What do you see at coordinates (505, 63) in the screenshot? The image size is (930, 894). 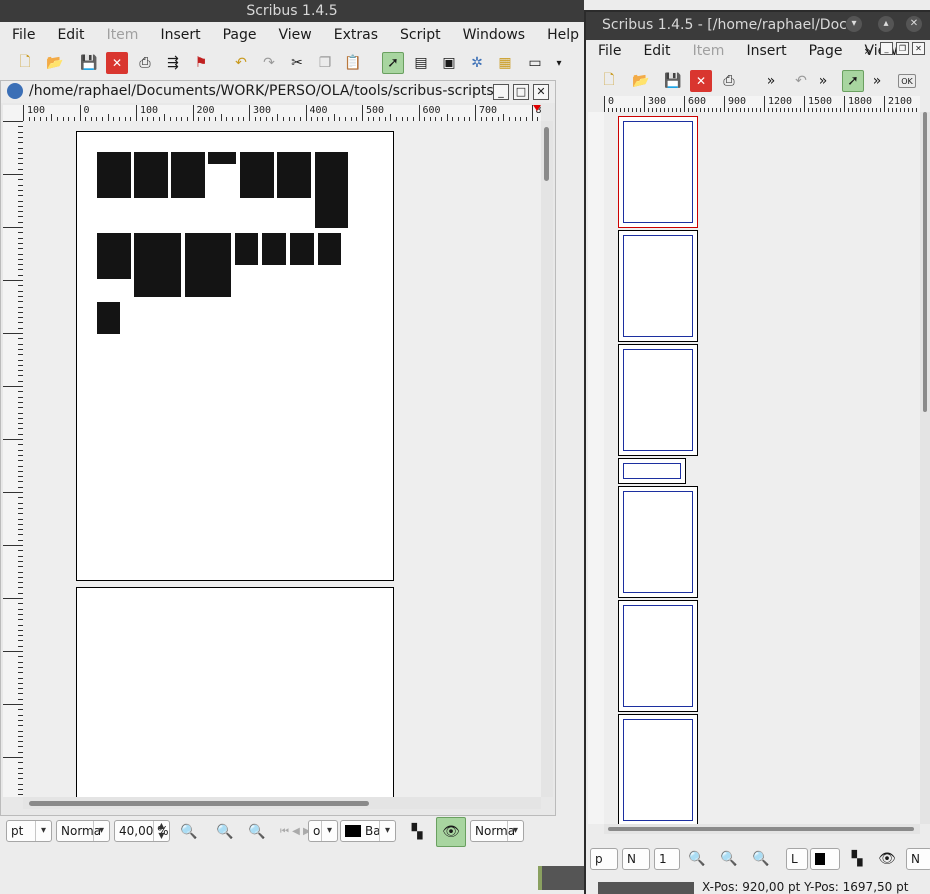 I see `table-icon: ▦` at bounding box center [505, 63].